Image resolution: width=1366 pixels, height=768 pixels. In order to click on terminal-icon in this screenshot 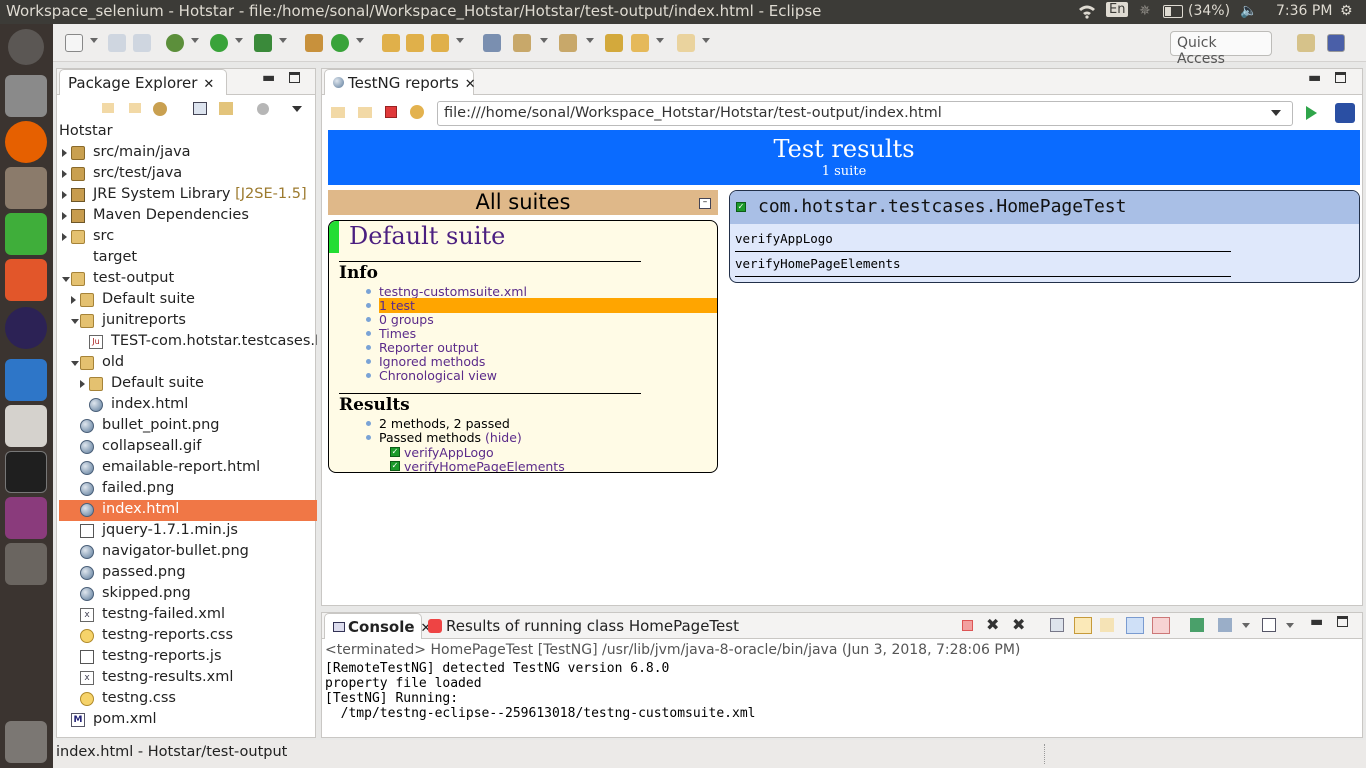, I will do `click(26, 472)`.